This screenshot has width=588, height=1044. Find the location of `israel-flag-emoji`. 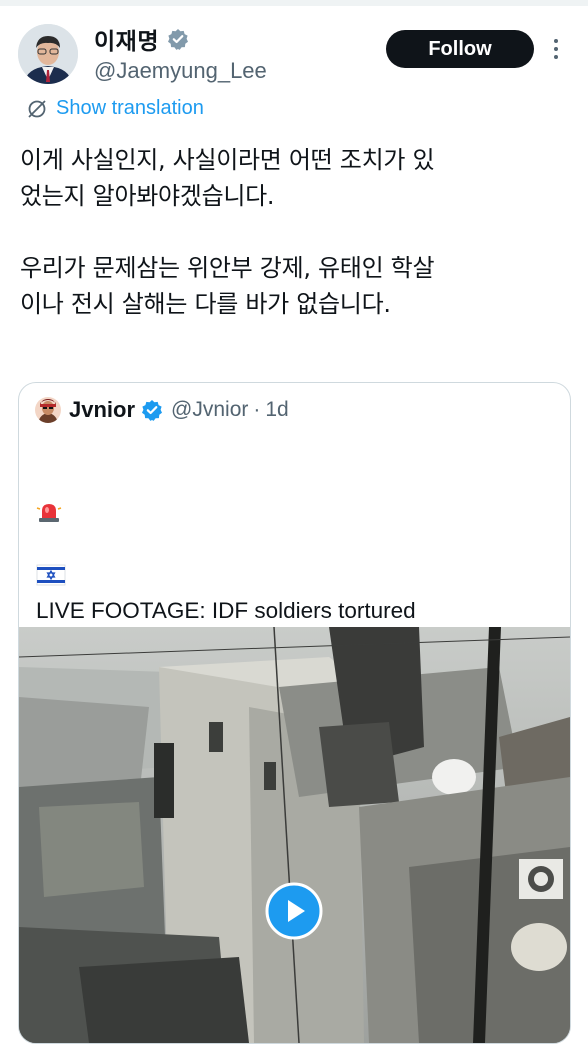

israel-flag-emoji is located at coordinates (51, 563).